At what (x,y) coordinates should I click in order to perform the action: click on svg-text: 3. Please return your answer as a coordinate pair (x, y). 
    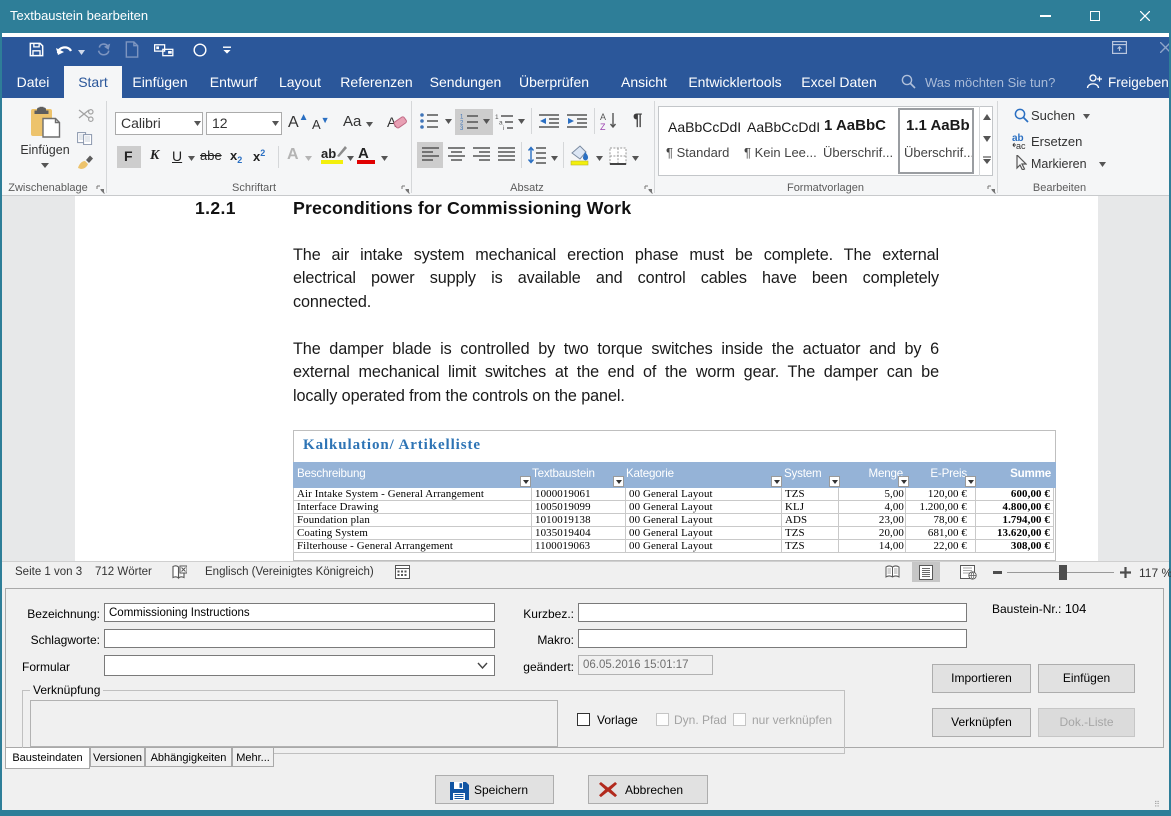
    Looking at the image, I should click on (462, 128).